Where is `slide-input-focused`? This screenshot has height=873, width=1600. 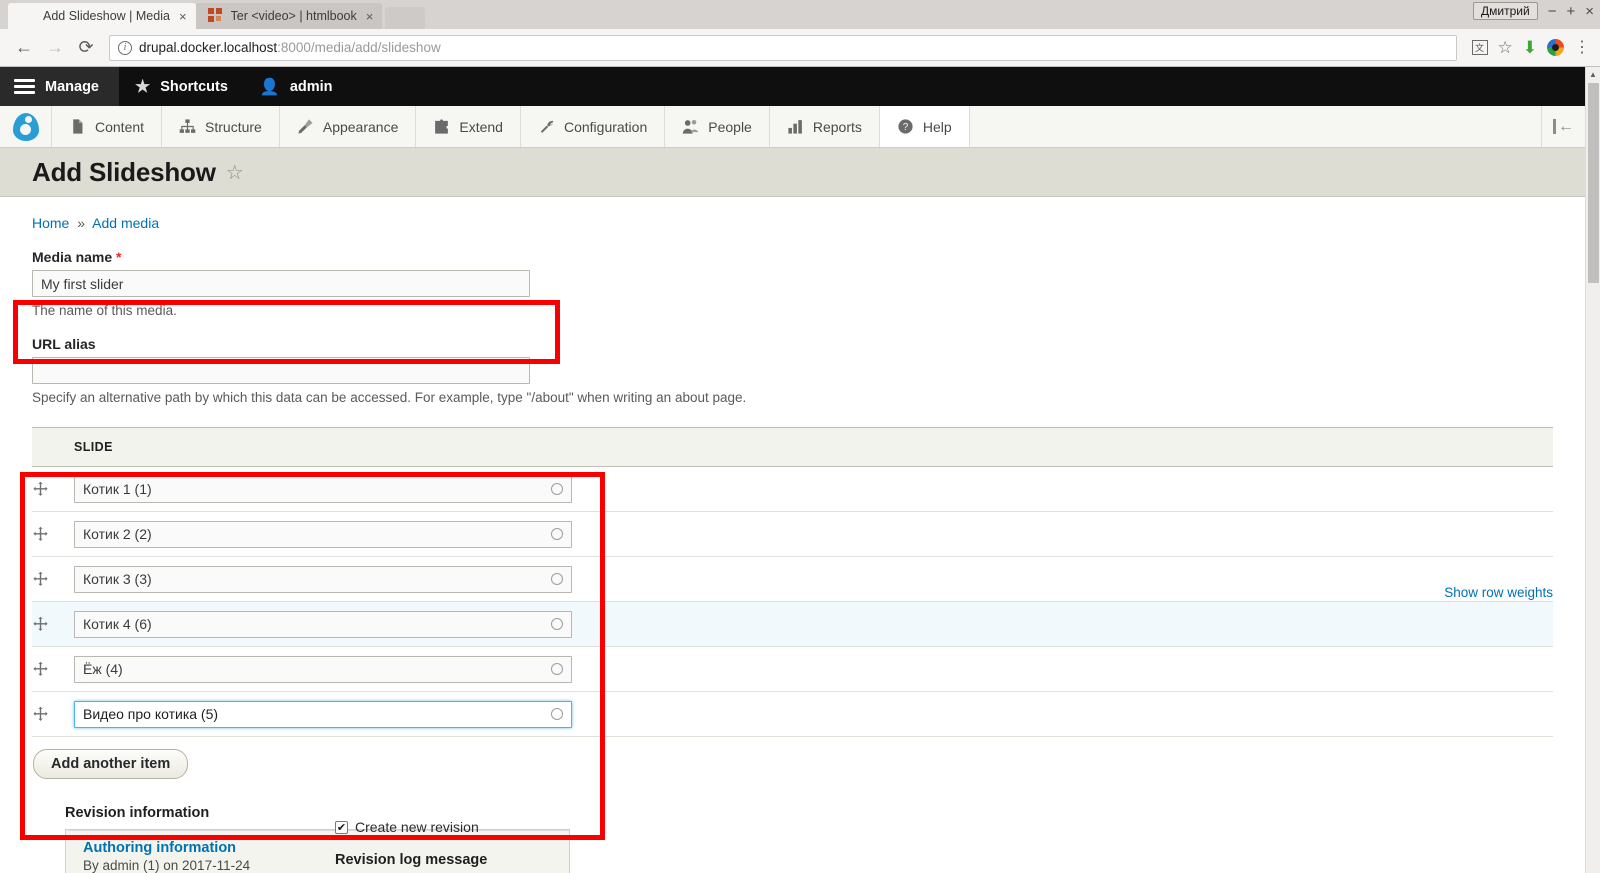 slide-input-focused is located at coordinates (323, 714).